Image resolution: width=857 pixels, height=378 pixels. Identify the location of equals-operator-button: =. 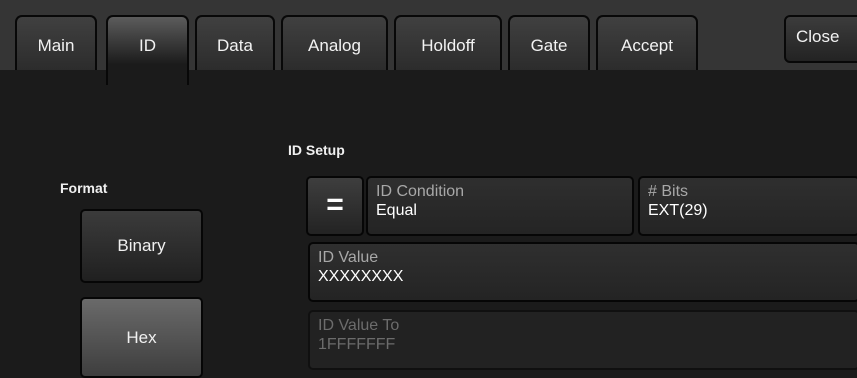
(335, 206).